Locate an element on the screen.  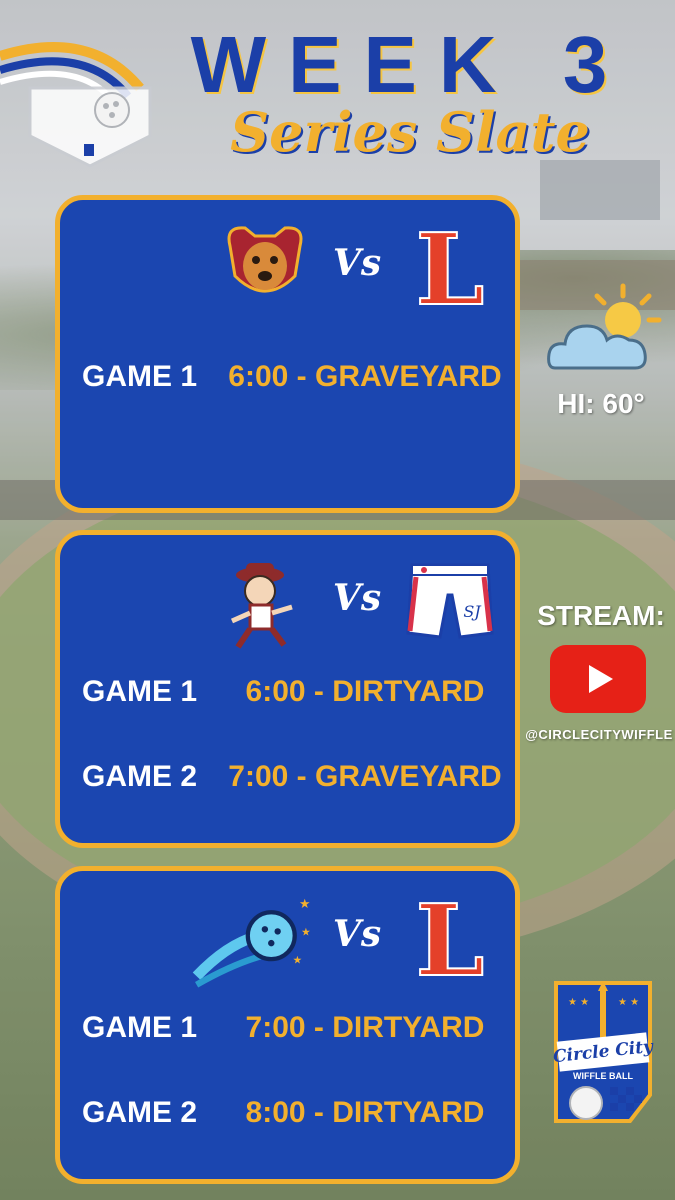
partly-cloudy-icon is located at coordinates (604, 326).